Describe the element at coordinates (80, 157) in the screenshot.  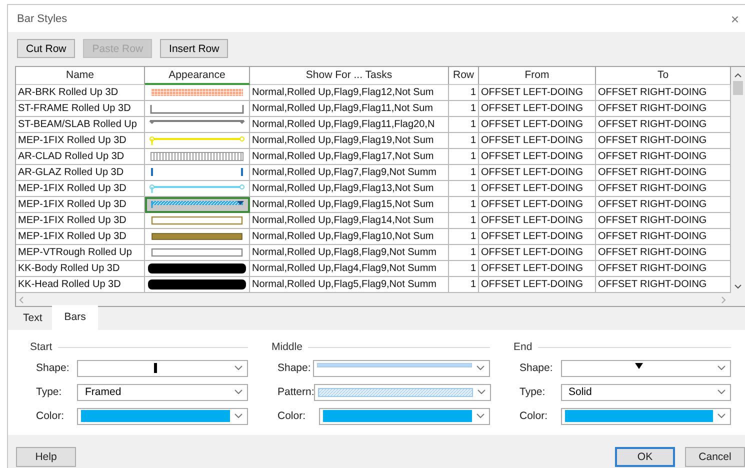
I see `table-cell: AR-CLAD Rolled Up 3D` at that location.